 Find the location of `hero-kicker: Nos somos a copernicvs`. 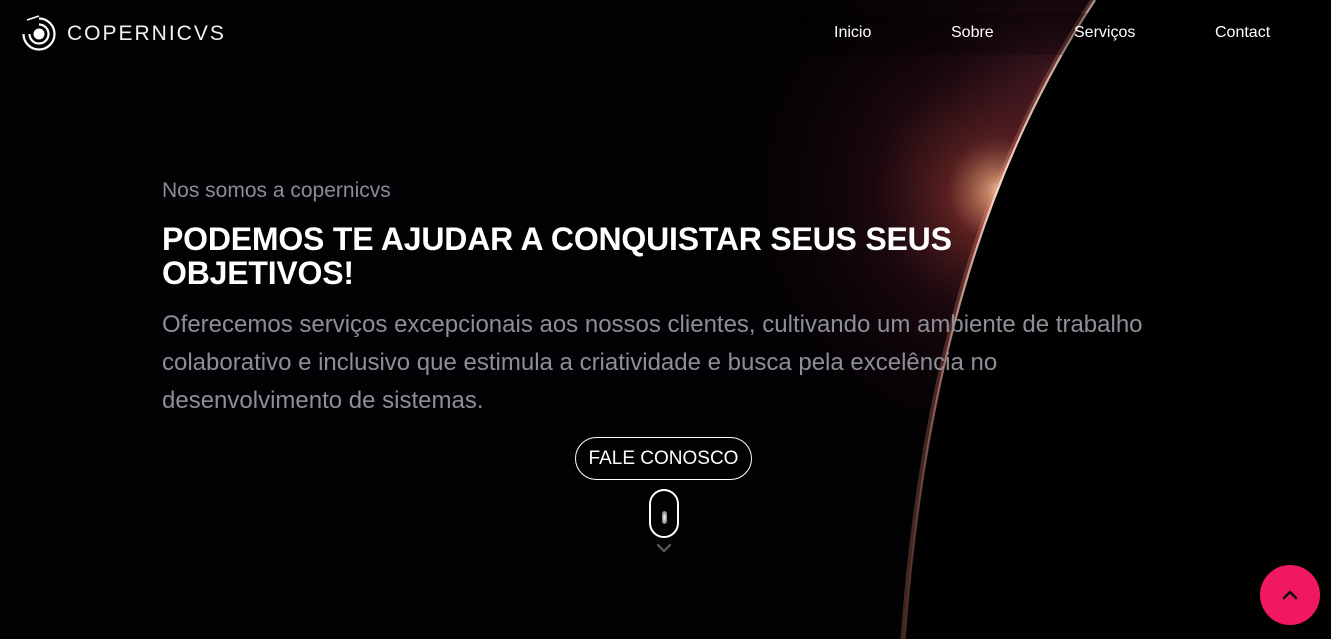

hero-kicker: Nos somos a copernicvs is located at coordinates (276, 190).